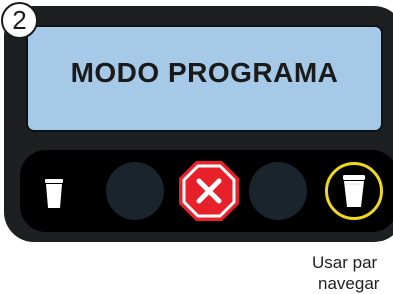 Image resolution: width=393 pixels, height=294 pixels. I want to click on cancel-x-icon, so click(209, 191).